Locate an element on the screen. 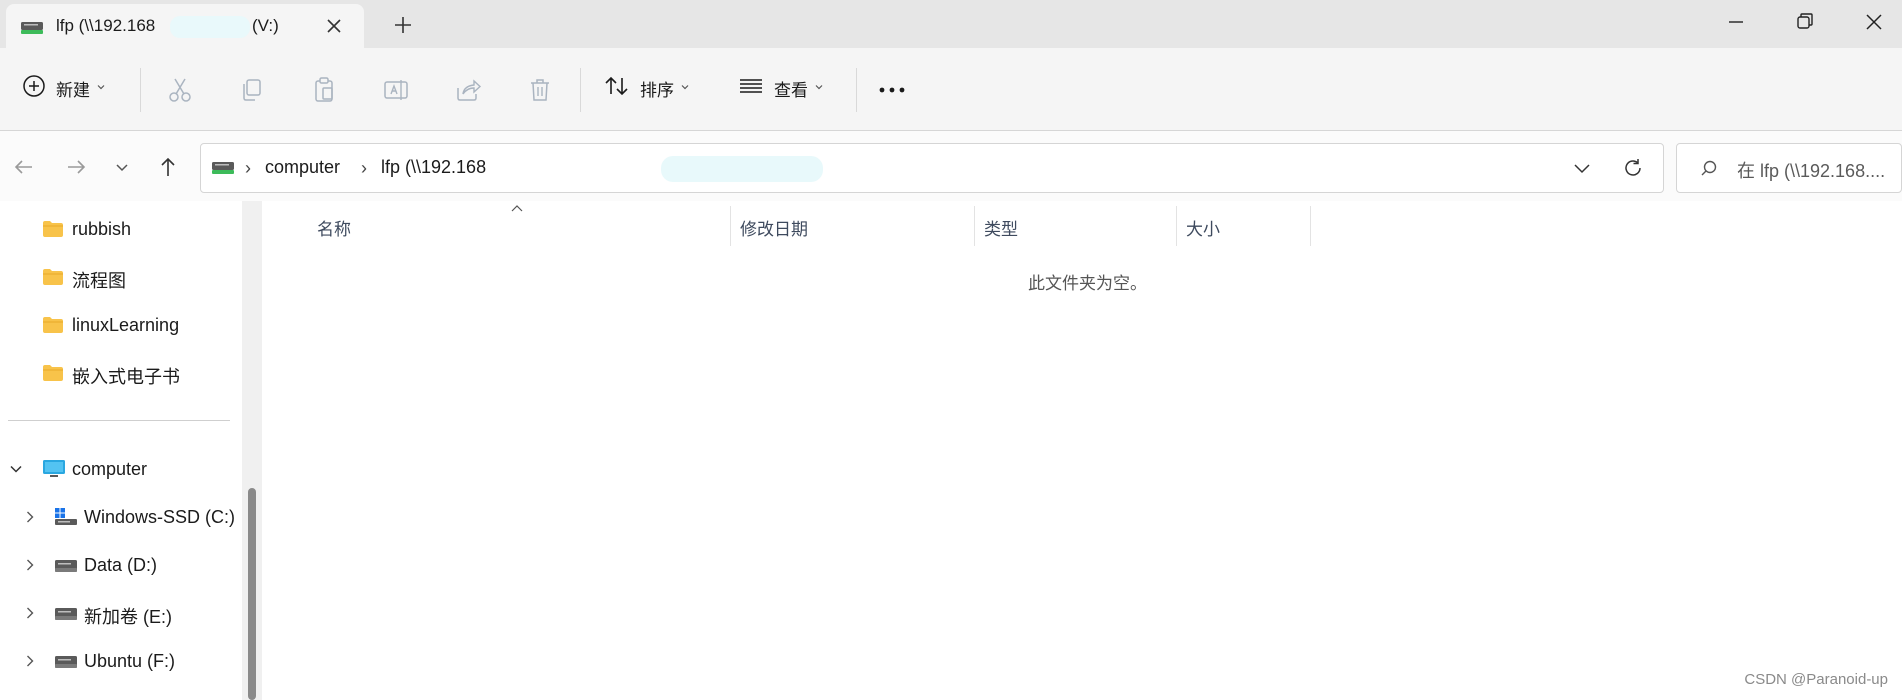  search-icon is located at coordinates (1709, 171).